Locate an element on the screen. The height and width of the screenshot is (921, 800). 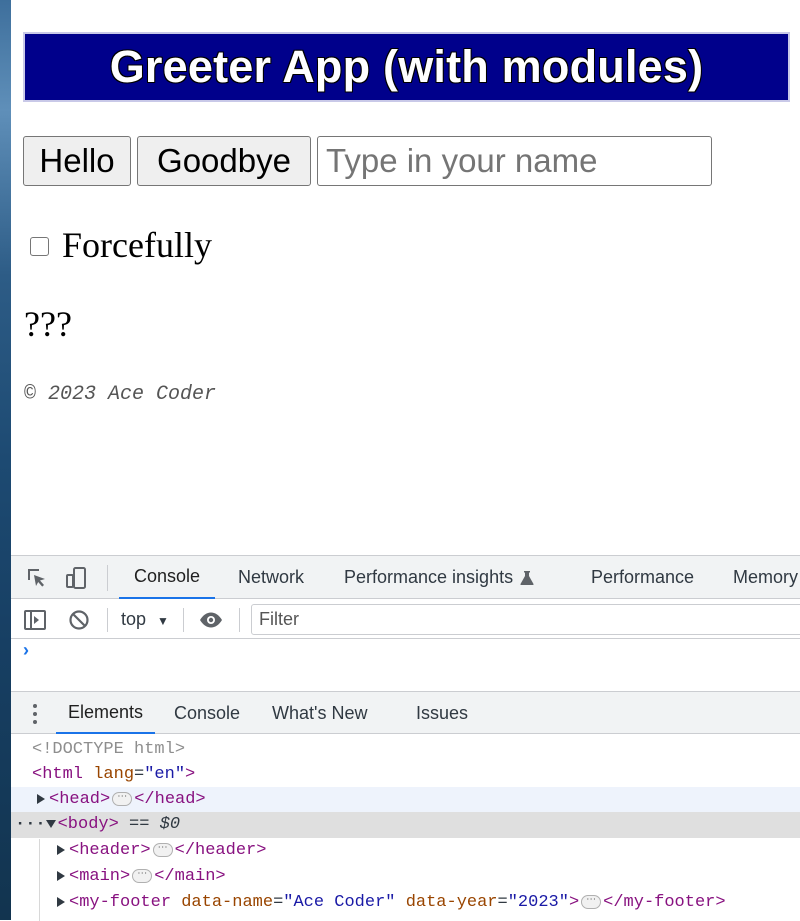
device-toolbar-icon is located at coordinates (77, 578).